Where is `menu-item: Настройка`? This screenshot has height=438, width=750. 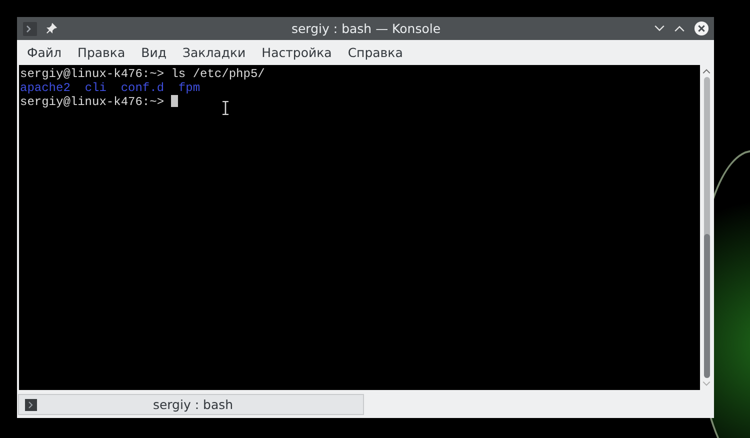 menu-item: Настройка is located at coordinates (297, 52).